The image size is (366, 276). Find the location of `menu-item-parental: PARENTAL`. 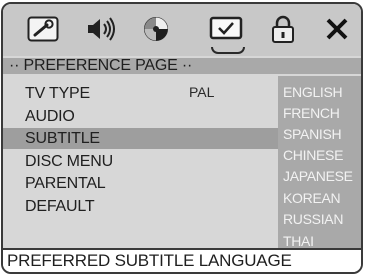

menu-item-parental: PARENTAL is located at coordinates (140, 183).